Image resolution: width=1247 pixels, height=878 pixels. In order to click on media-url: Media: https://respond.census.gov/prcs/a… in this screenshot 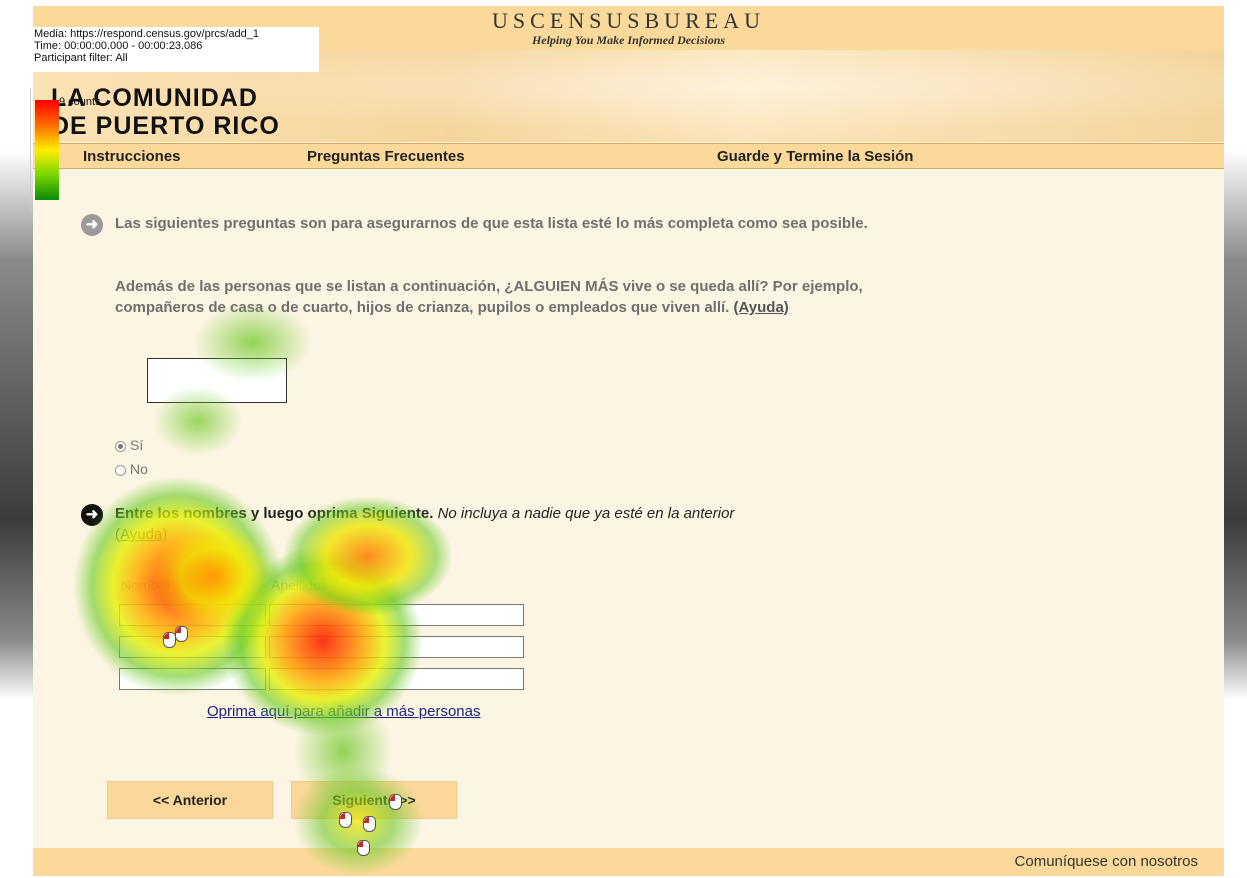, I will do `click(147, 34)`.